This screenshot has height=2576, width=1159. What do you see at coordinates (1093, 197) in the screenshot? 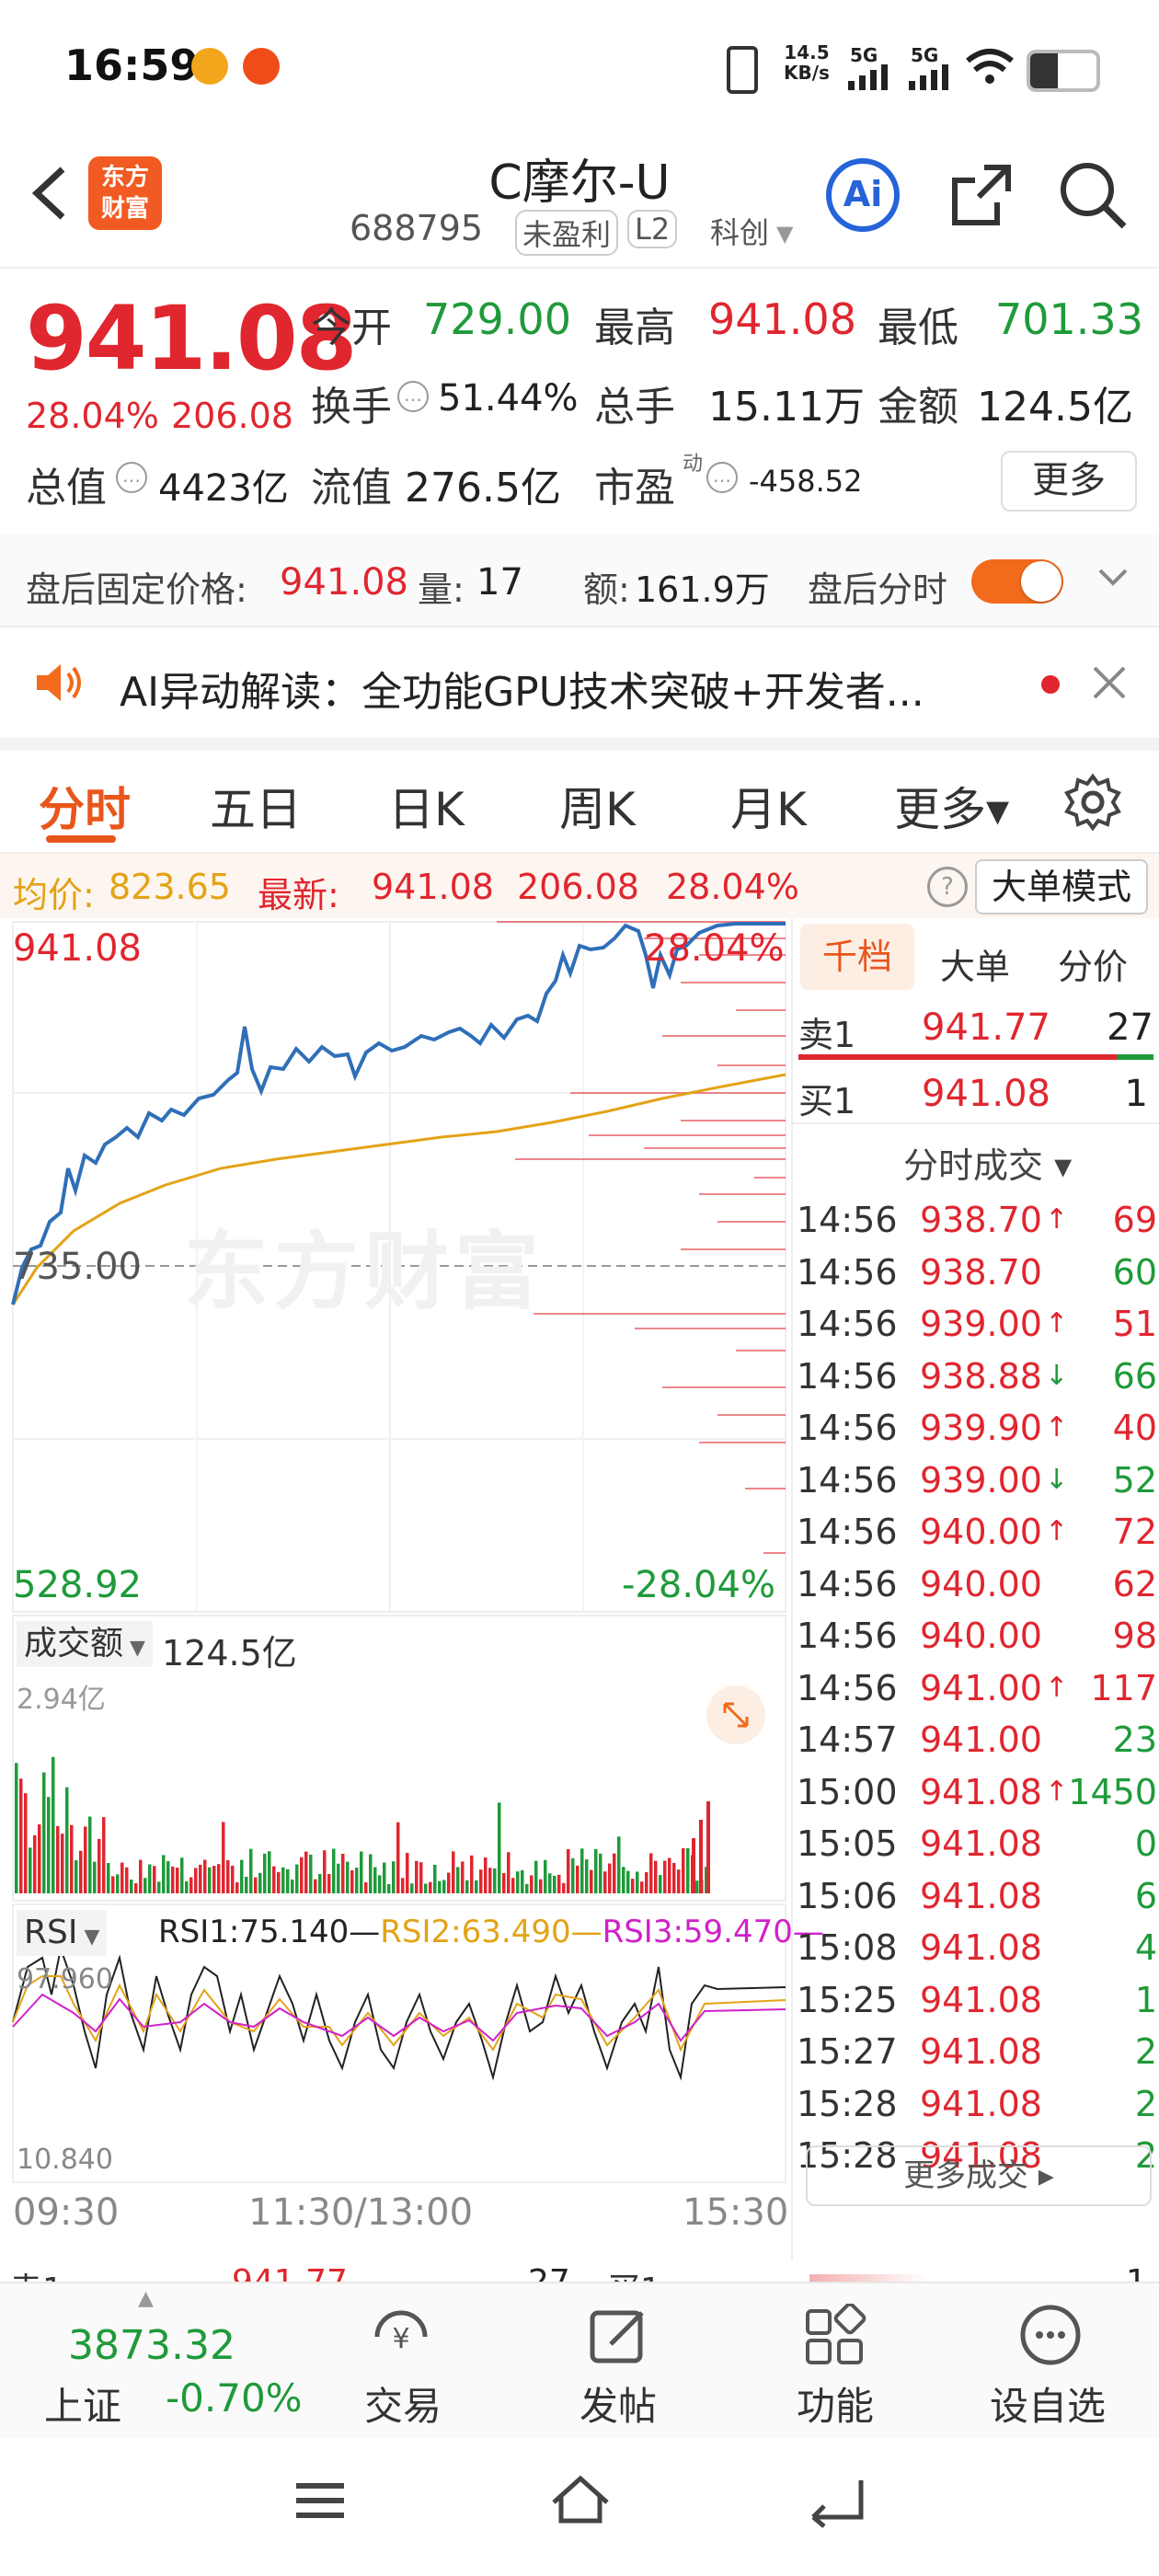
I see `search-icon` at bounding box center [1093, 197].